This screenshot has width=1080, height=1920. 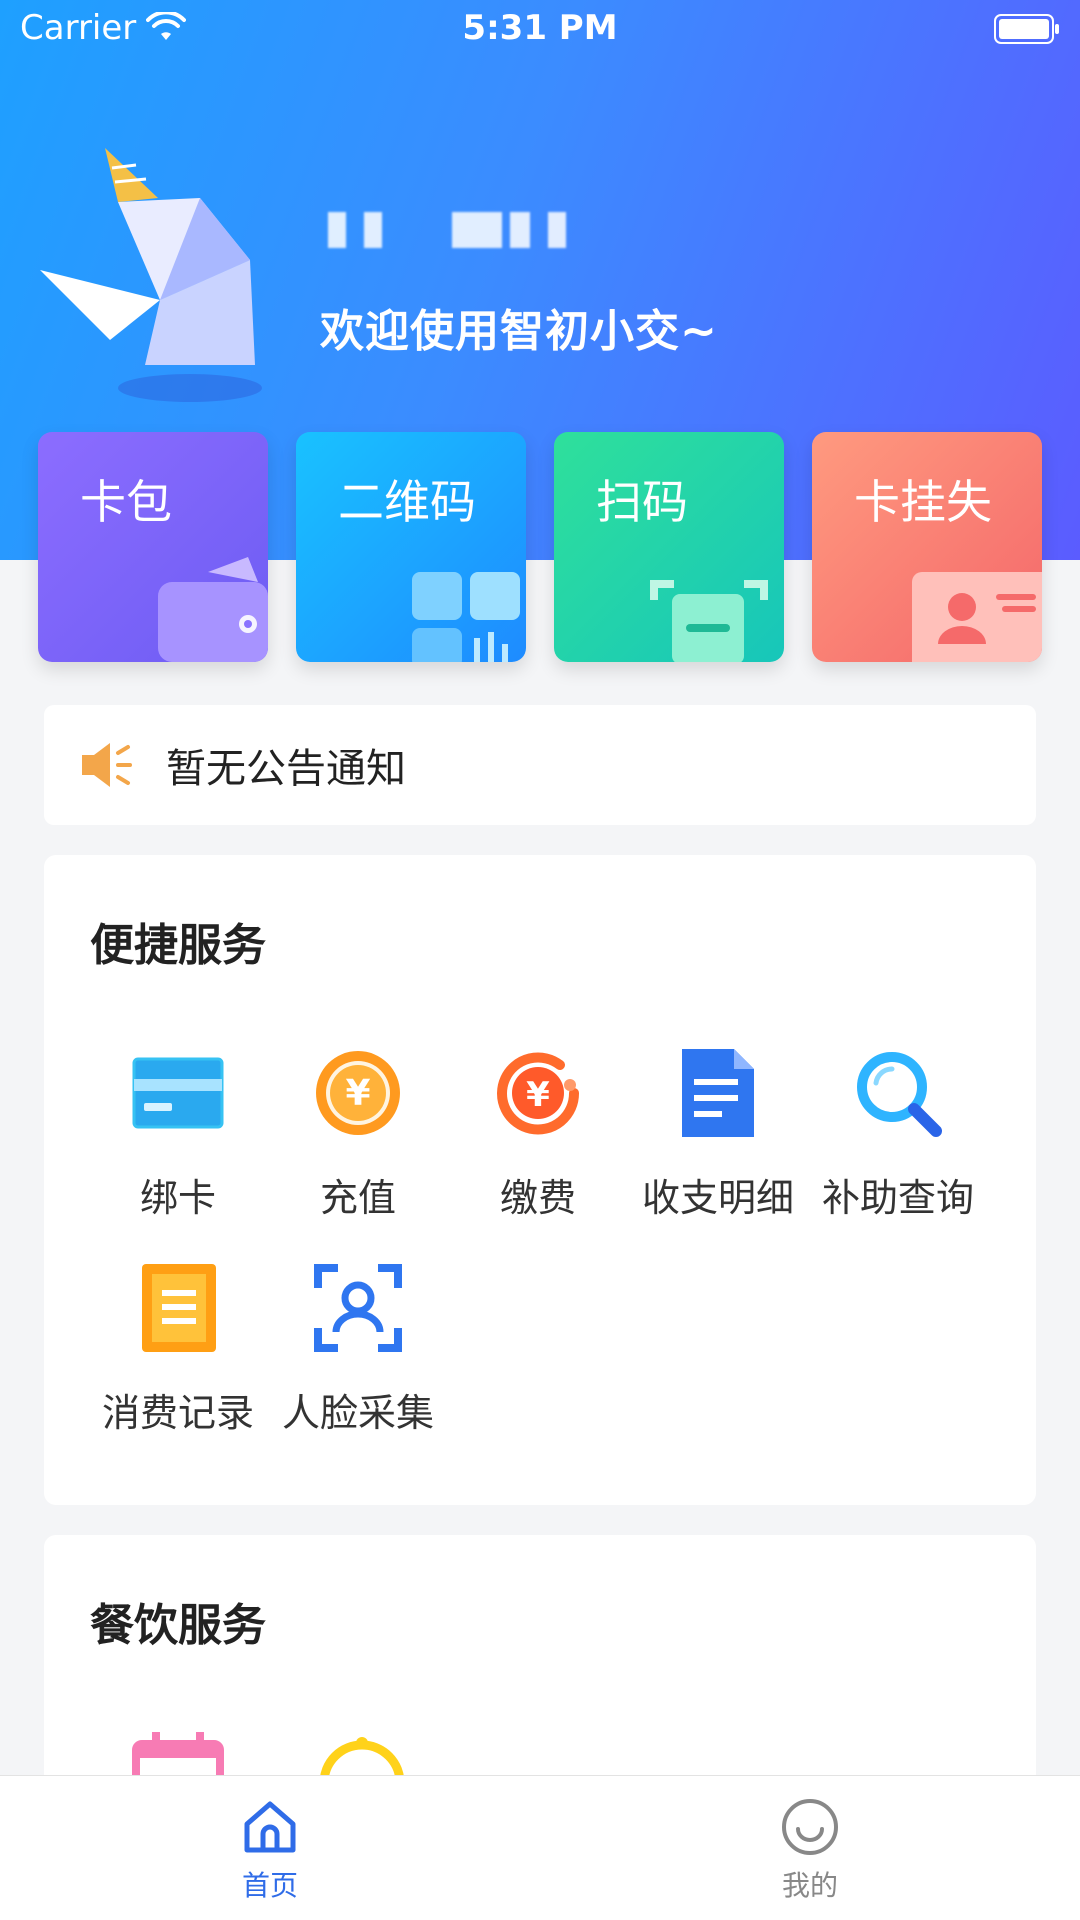 What do you see at coordinates (153, 547) in the screenshot?
I see `wallet-card-button: 卡包` at bounding box center [153, 547].